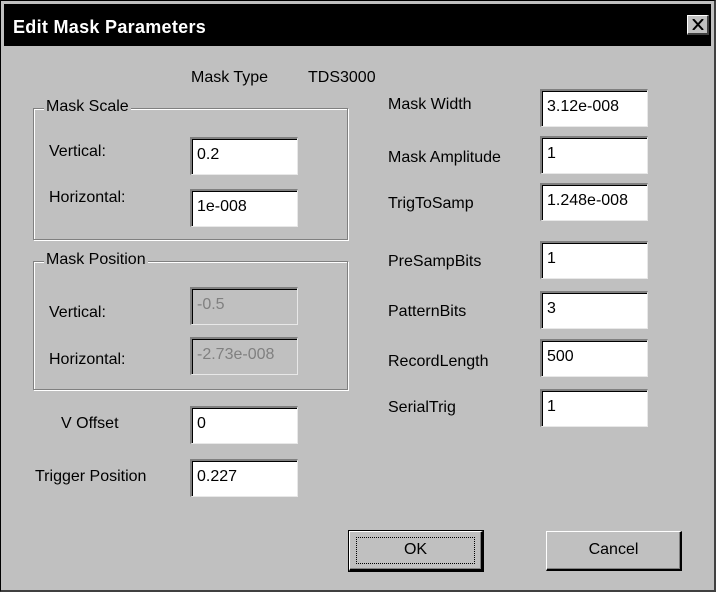 This screenshot has width=718, height=594. Describe the element at coordinates (230, 77) in the screenshot. I see `mask-type-label: Mask Type` at that location.